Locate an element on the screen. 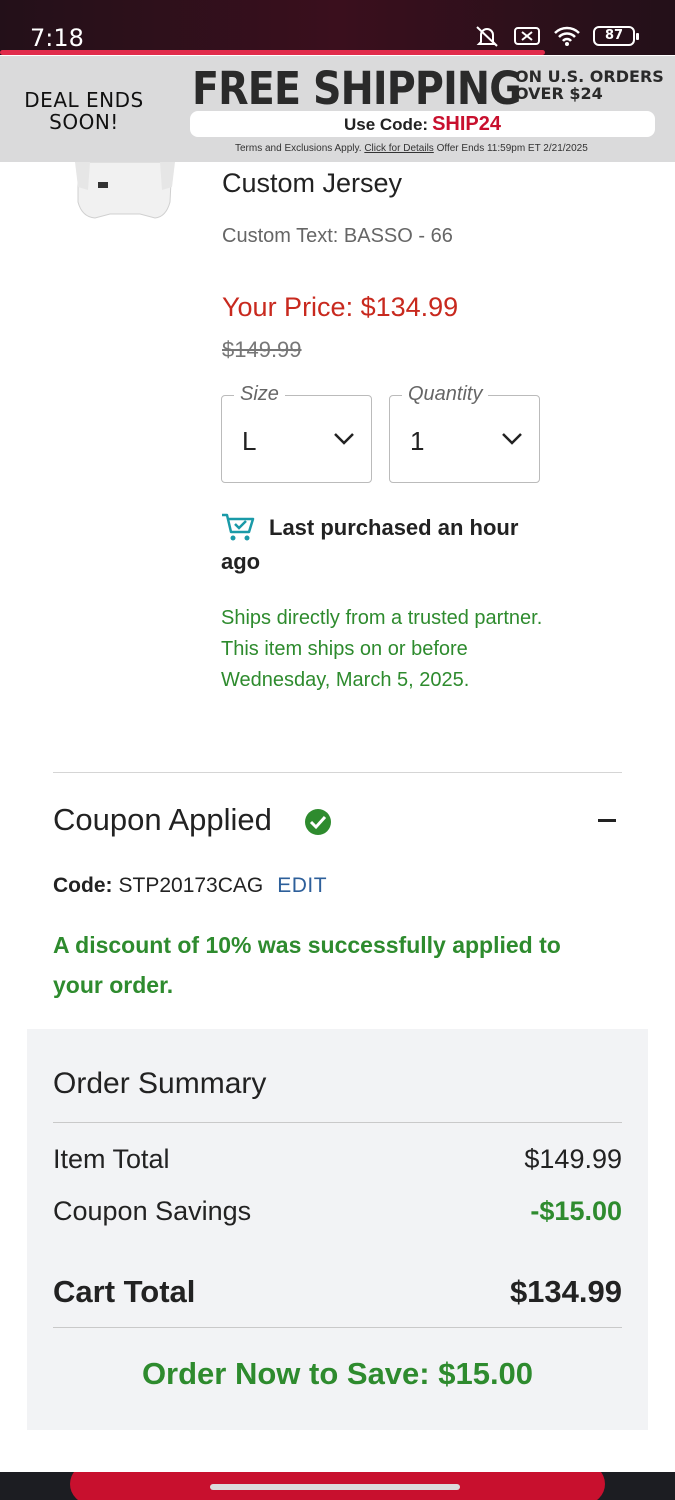 This screenshot has height=1500, width=675. no-data-icon is located at coordinates (527, 36).